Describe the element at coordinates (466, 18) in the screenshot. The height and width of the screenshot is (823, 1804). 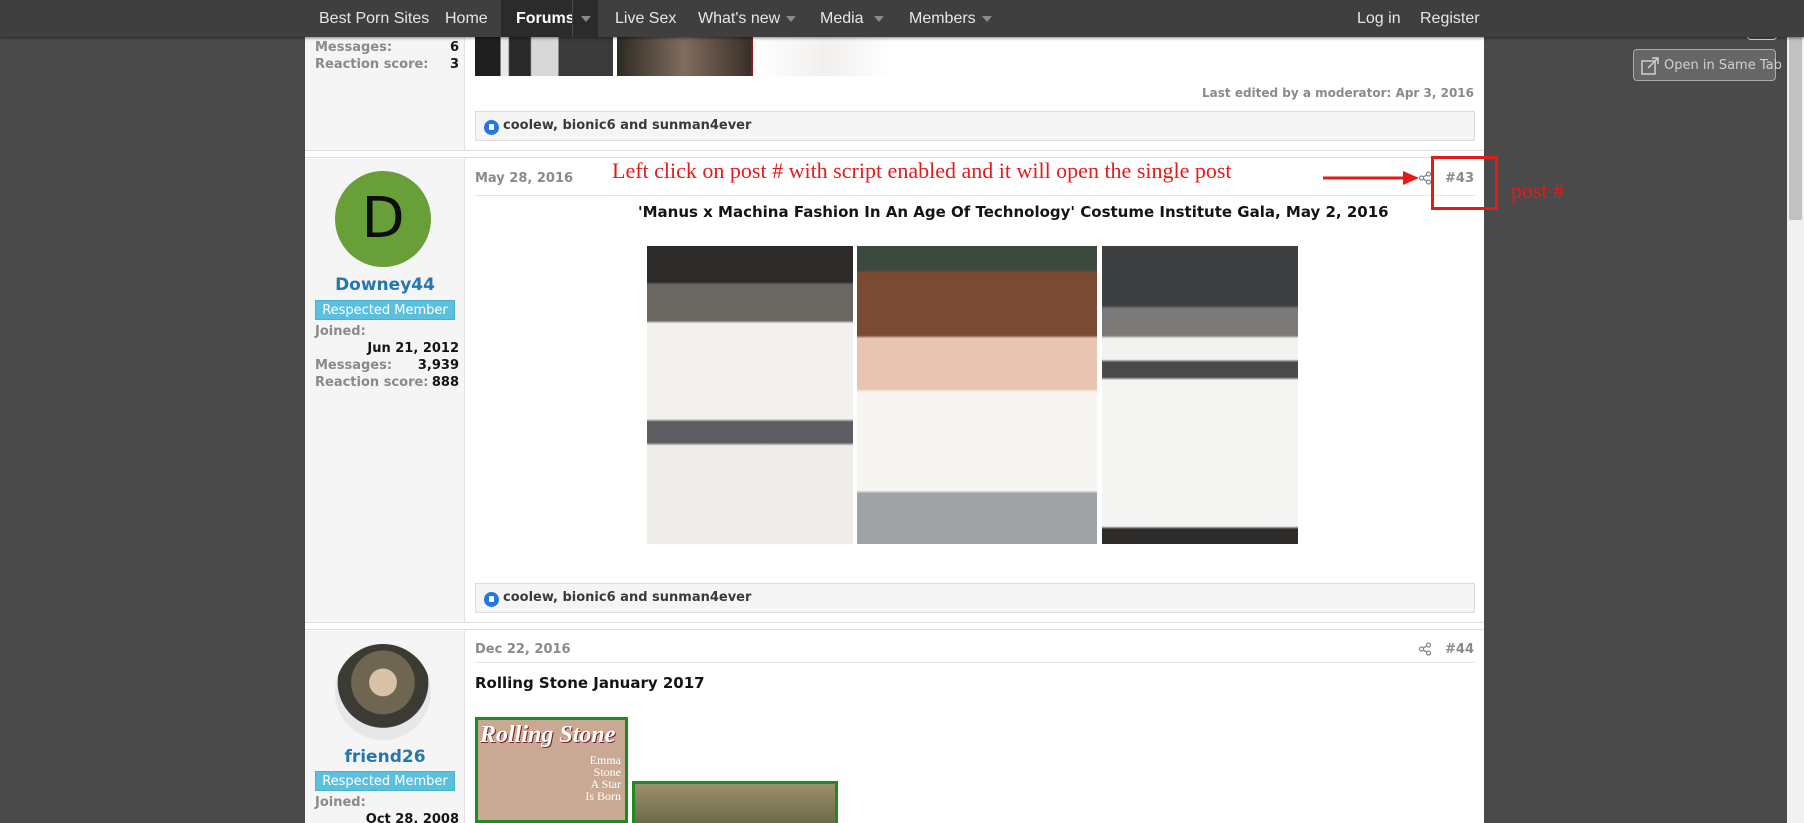
I see `nav-home: Home` at that location.